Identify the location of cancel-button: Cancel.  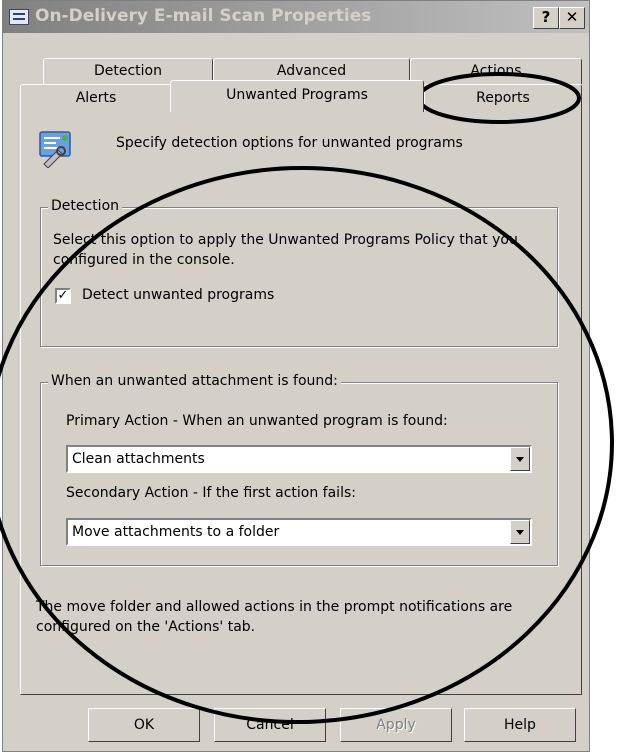
(270, 725).